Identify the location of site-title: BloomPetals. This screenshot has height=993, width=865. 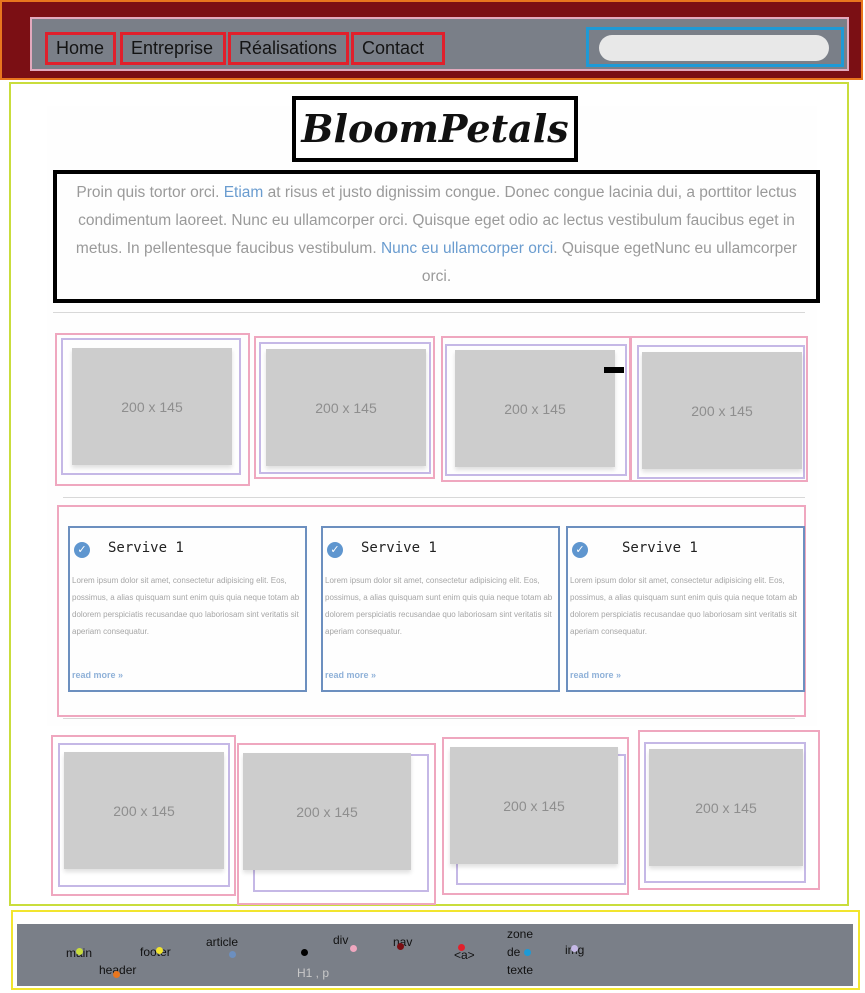
(435, 128).